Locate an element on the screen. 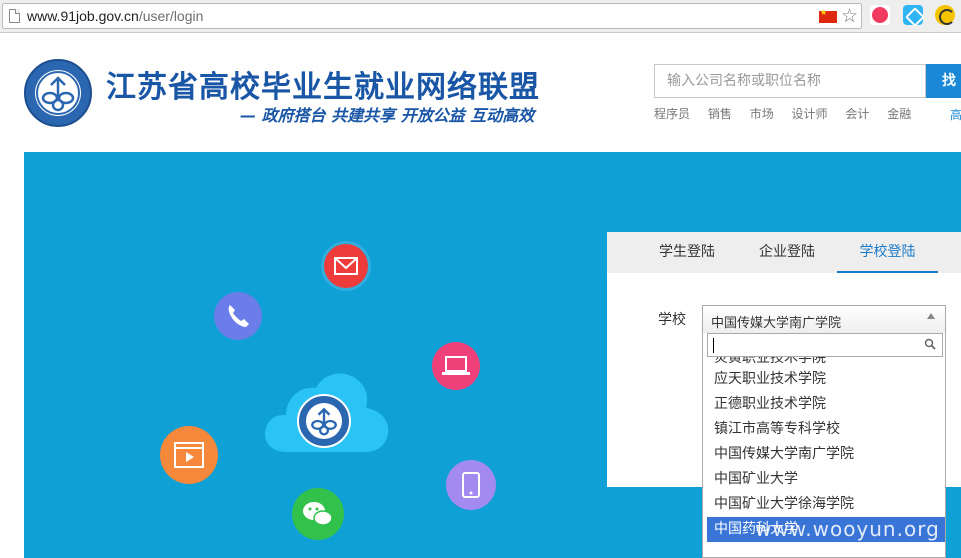  cloud-logo-emblem-icon is located at coordinates (324, 421).